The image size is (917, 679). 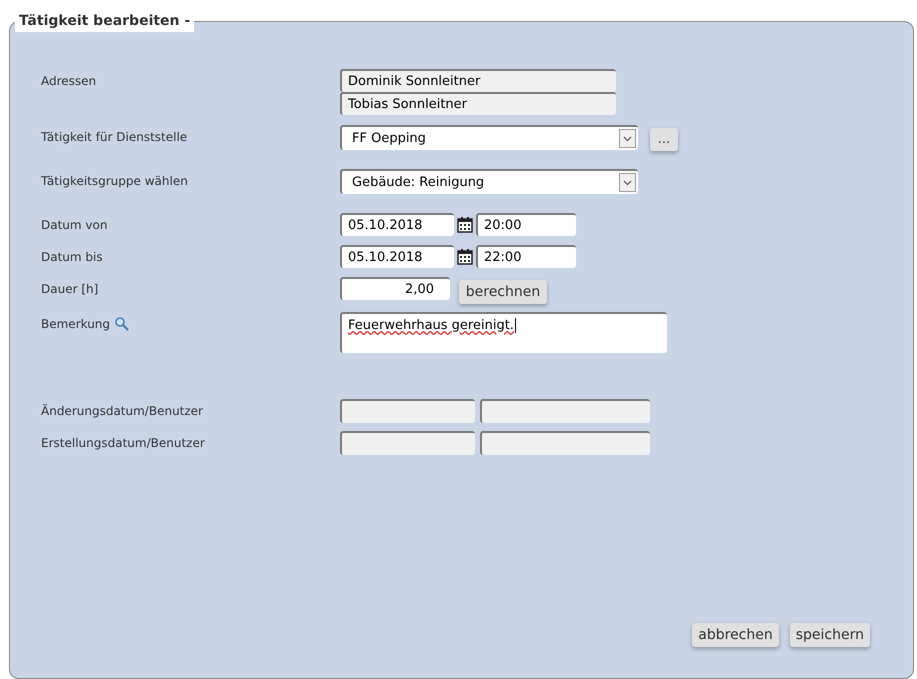 I want to click on field-label: Bemerkung, so click(x=75, y=324).